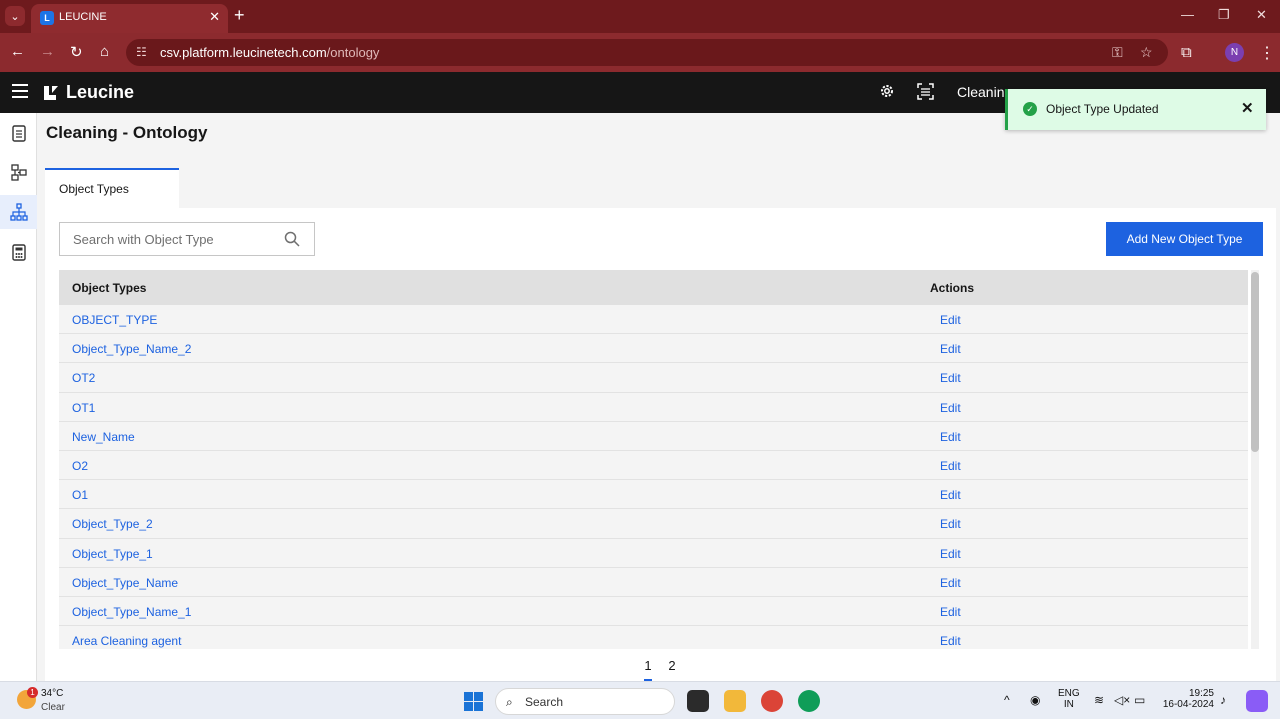 This screenshot has height=719, width=1280. Describe the element at coordinates (20, 91) in the screenshot. I see `menu-icon` at that location.